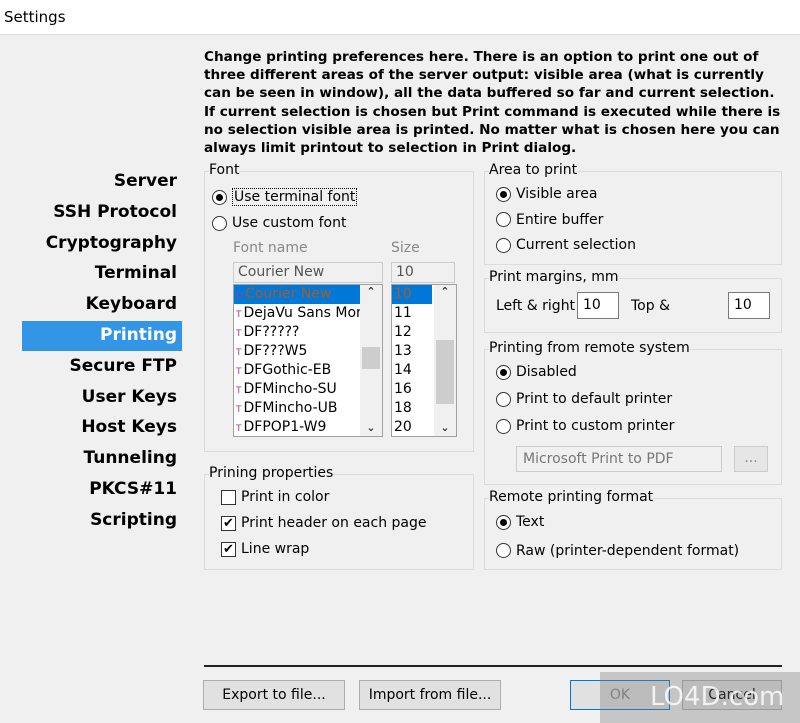 The image size is (800, 723). I want to click on font-name-input: Courier New, so click(308, 272).